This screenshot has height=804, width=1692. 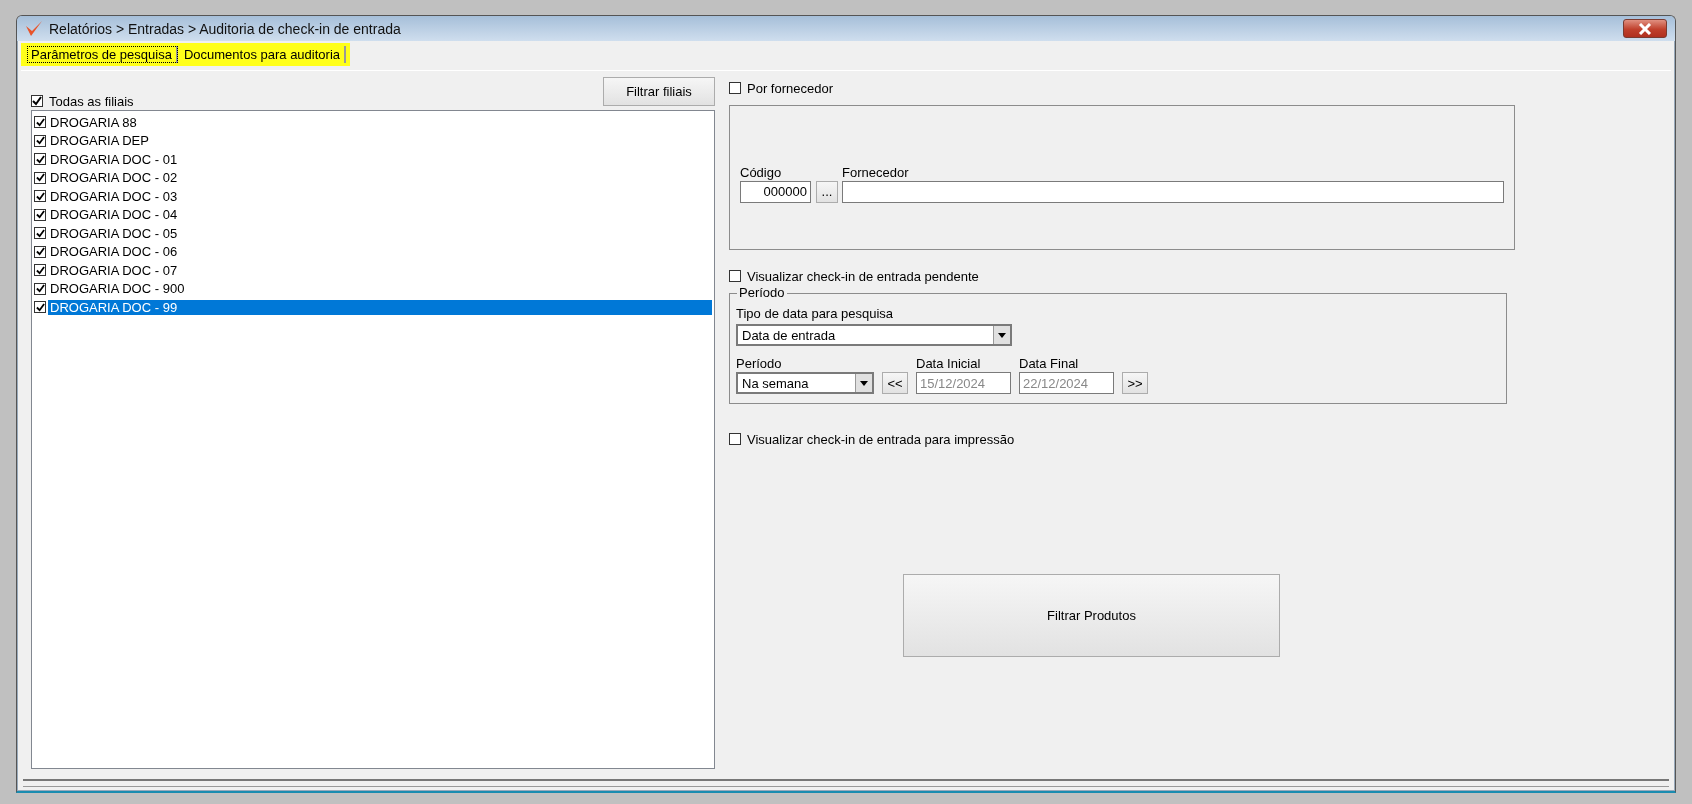 I want to click on supplier-field, so click(x=1173, y=191).